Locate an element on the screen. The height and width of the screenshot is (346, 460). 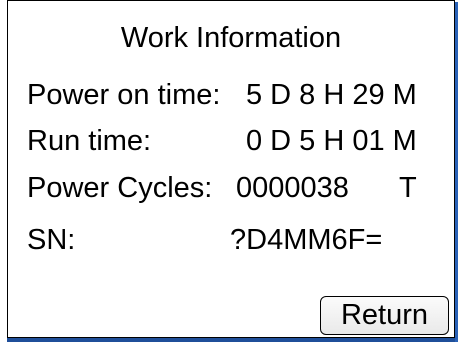
serial-number-label: SN: is located at coordinates (51, 240).